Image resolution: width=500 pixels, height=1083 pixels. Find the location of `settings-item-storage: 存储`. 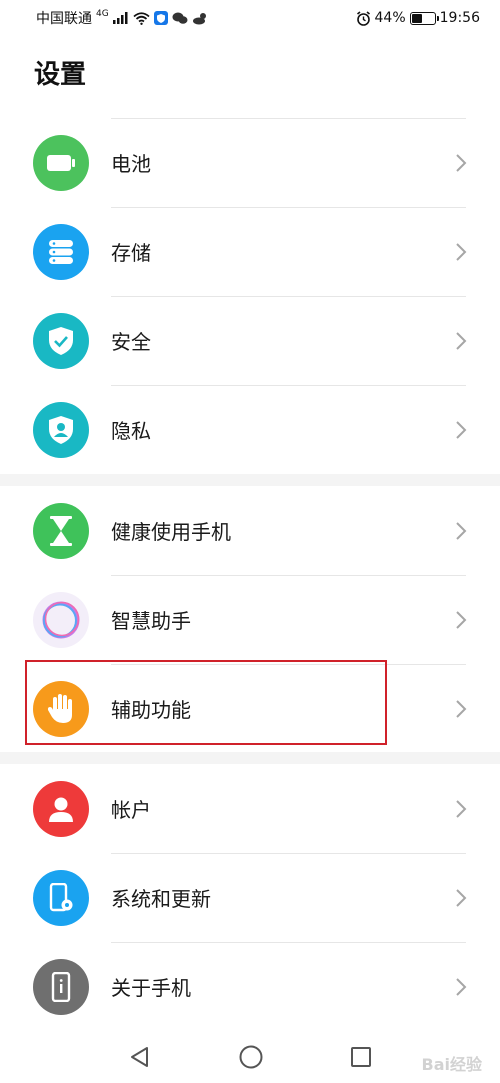

settings-item-storage: 存储 is located at coordinates (250, 251).